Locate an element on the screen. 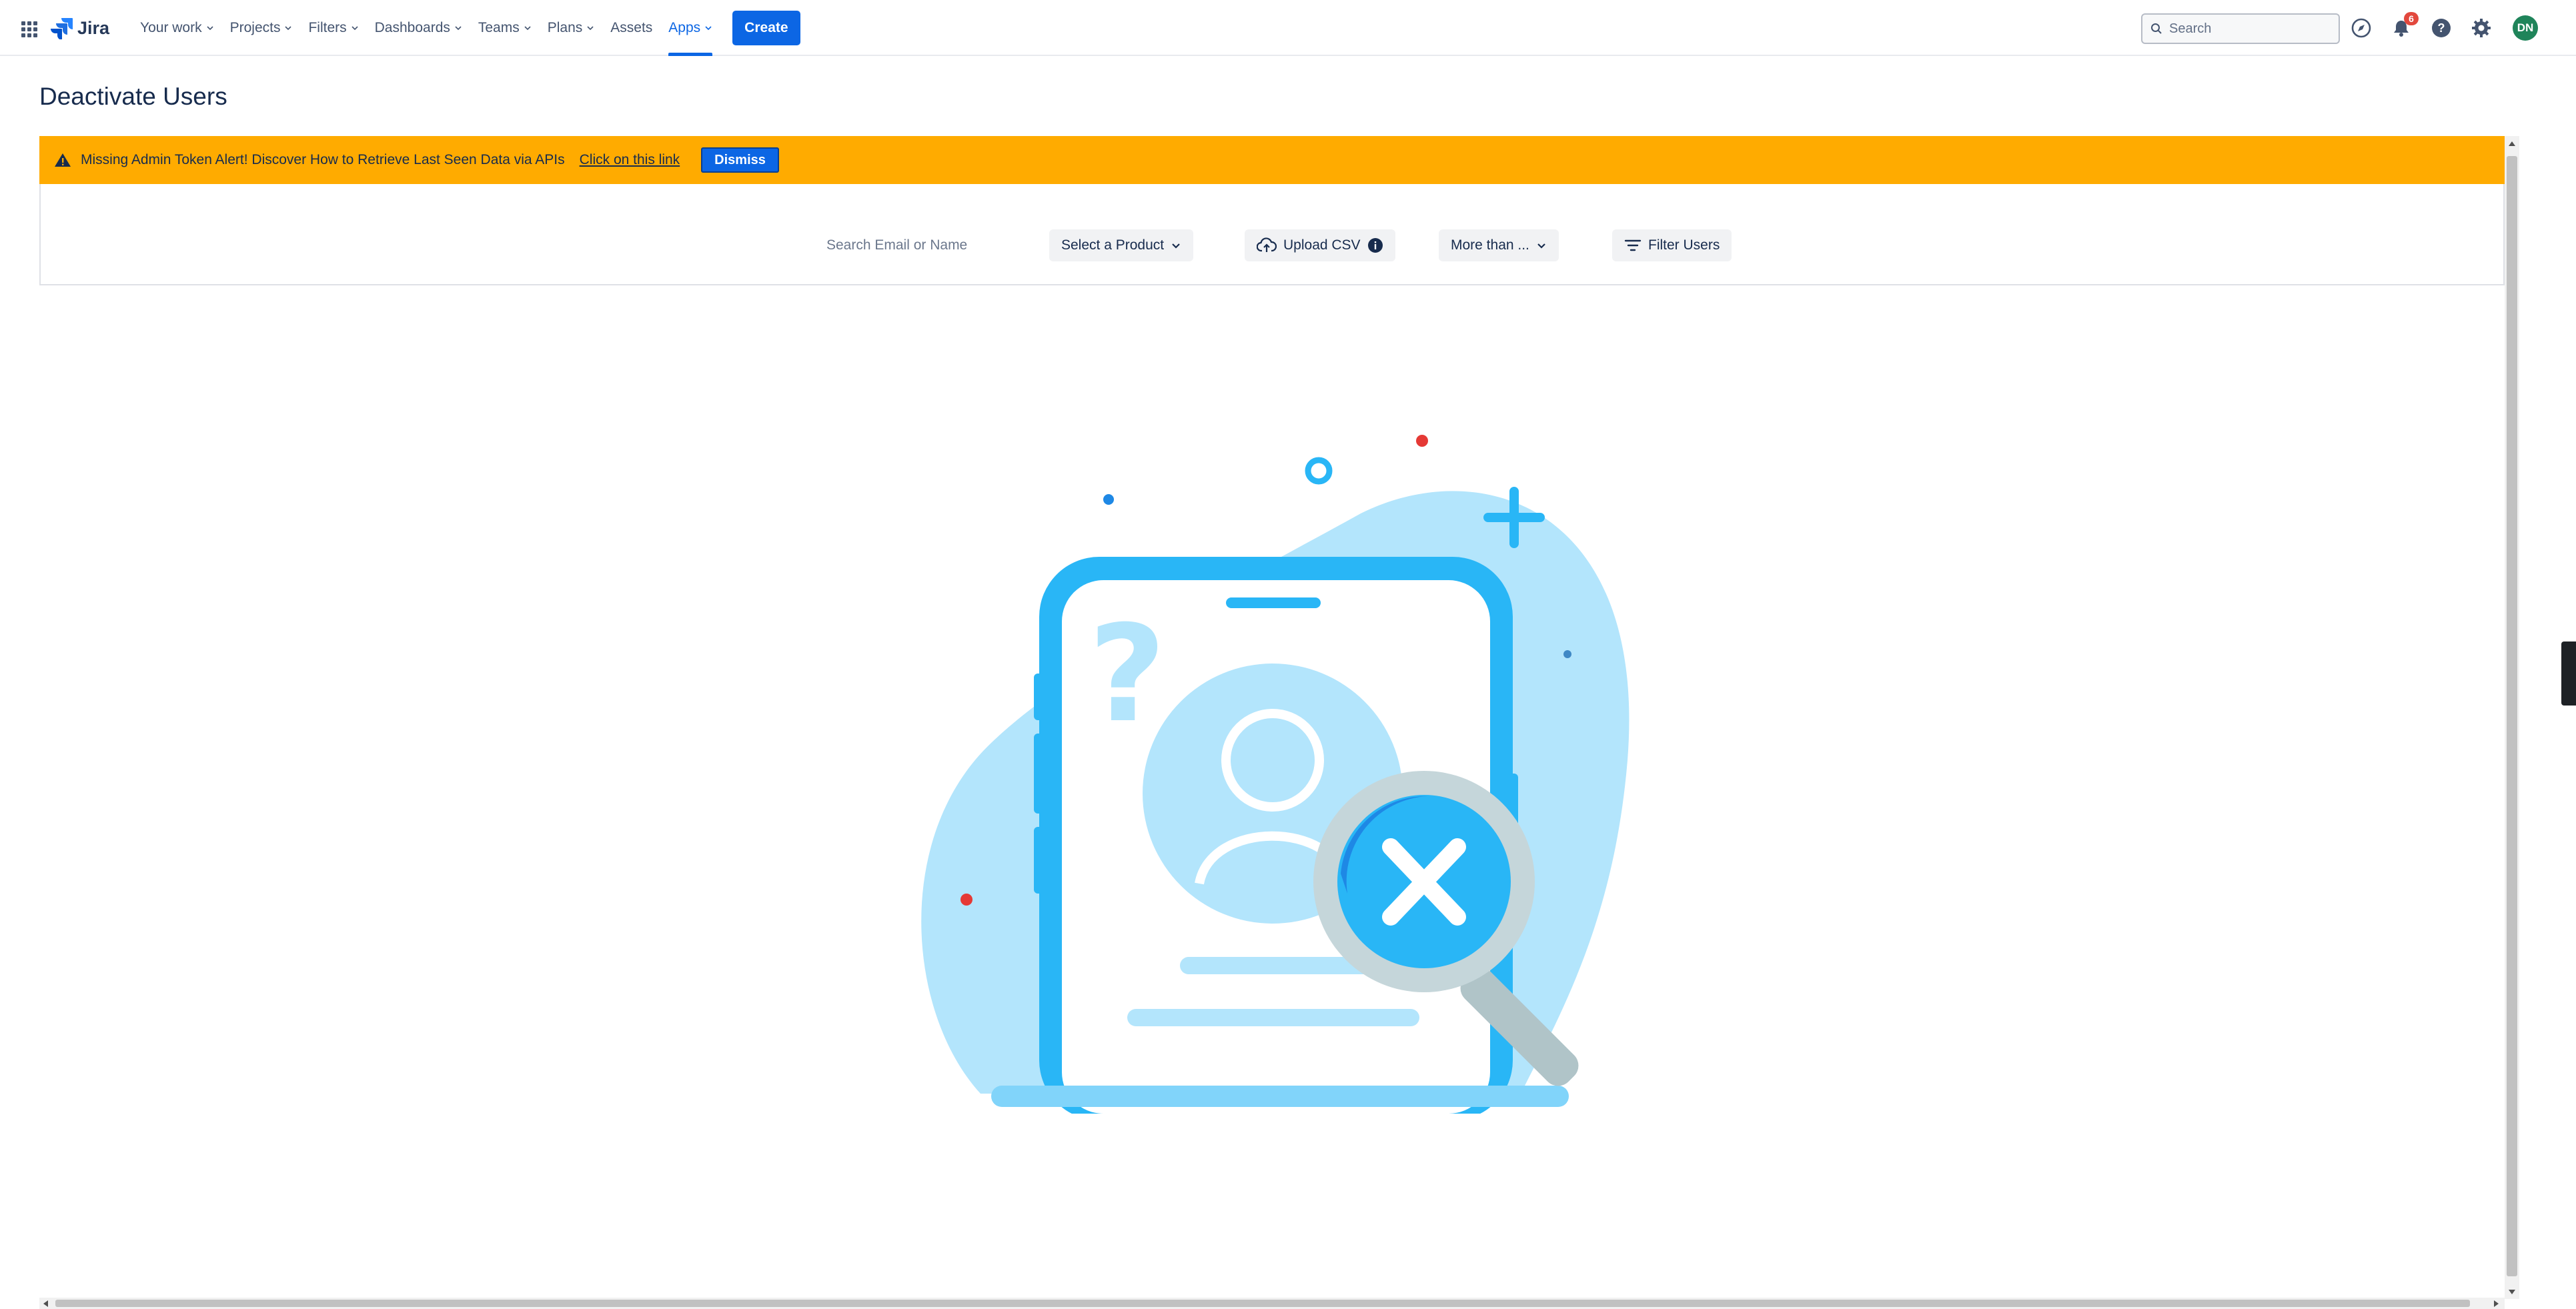  jira-logo: Jira is located at coordinates (80, 28).